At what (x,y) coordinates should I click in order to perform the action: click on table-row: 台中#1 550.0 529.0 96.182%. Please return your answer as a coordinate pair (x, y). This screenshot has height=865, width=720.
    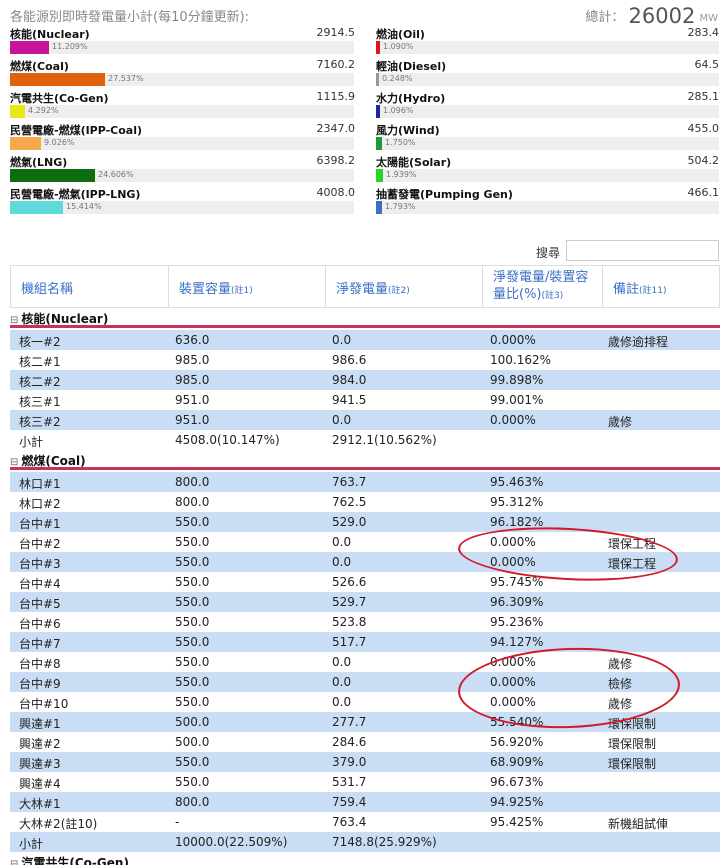
    Looking at the image, I should click on (365, 522).